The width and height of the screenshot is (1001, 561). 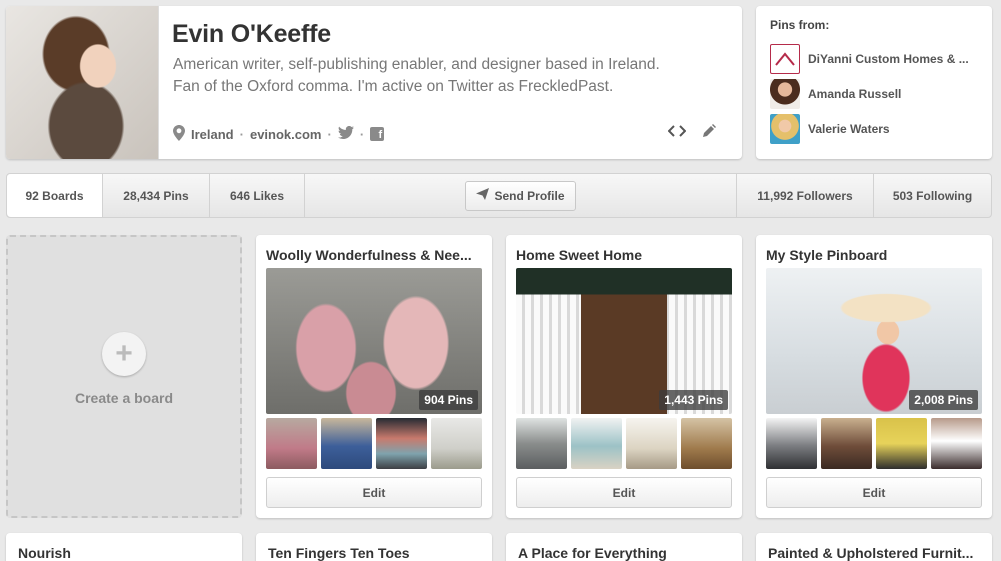 I want to click on profile-location: Ireland, so click(x=212, y=134).